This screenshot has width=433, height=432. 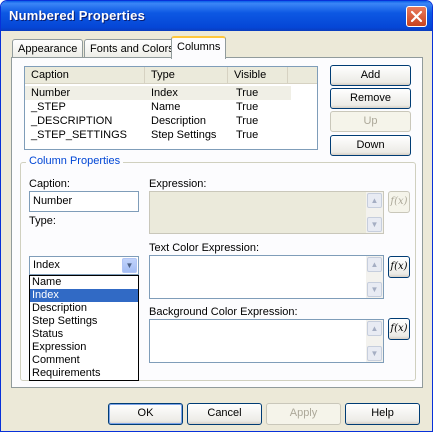 I want to click on type-option: Requirements, so click(x=84, y=373).